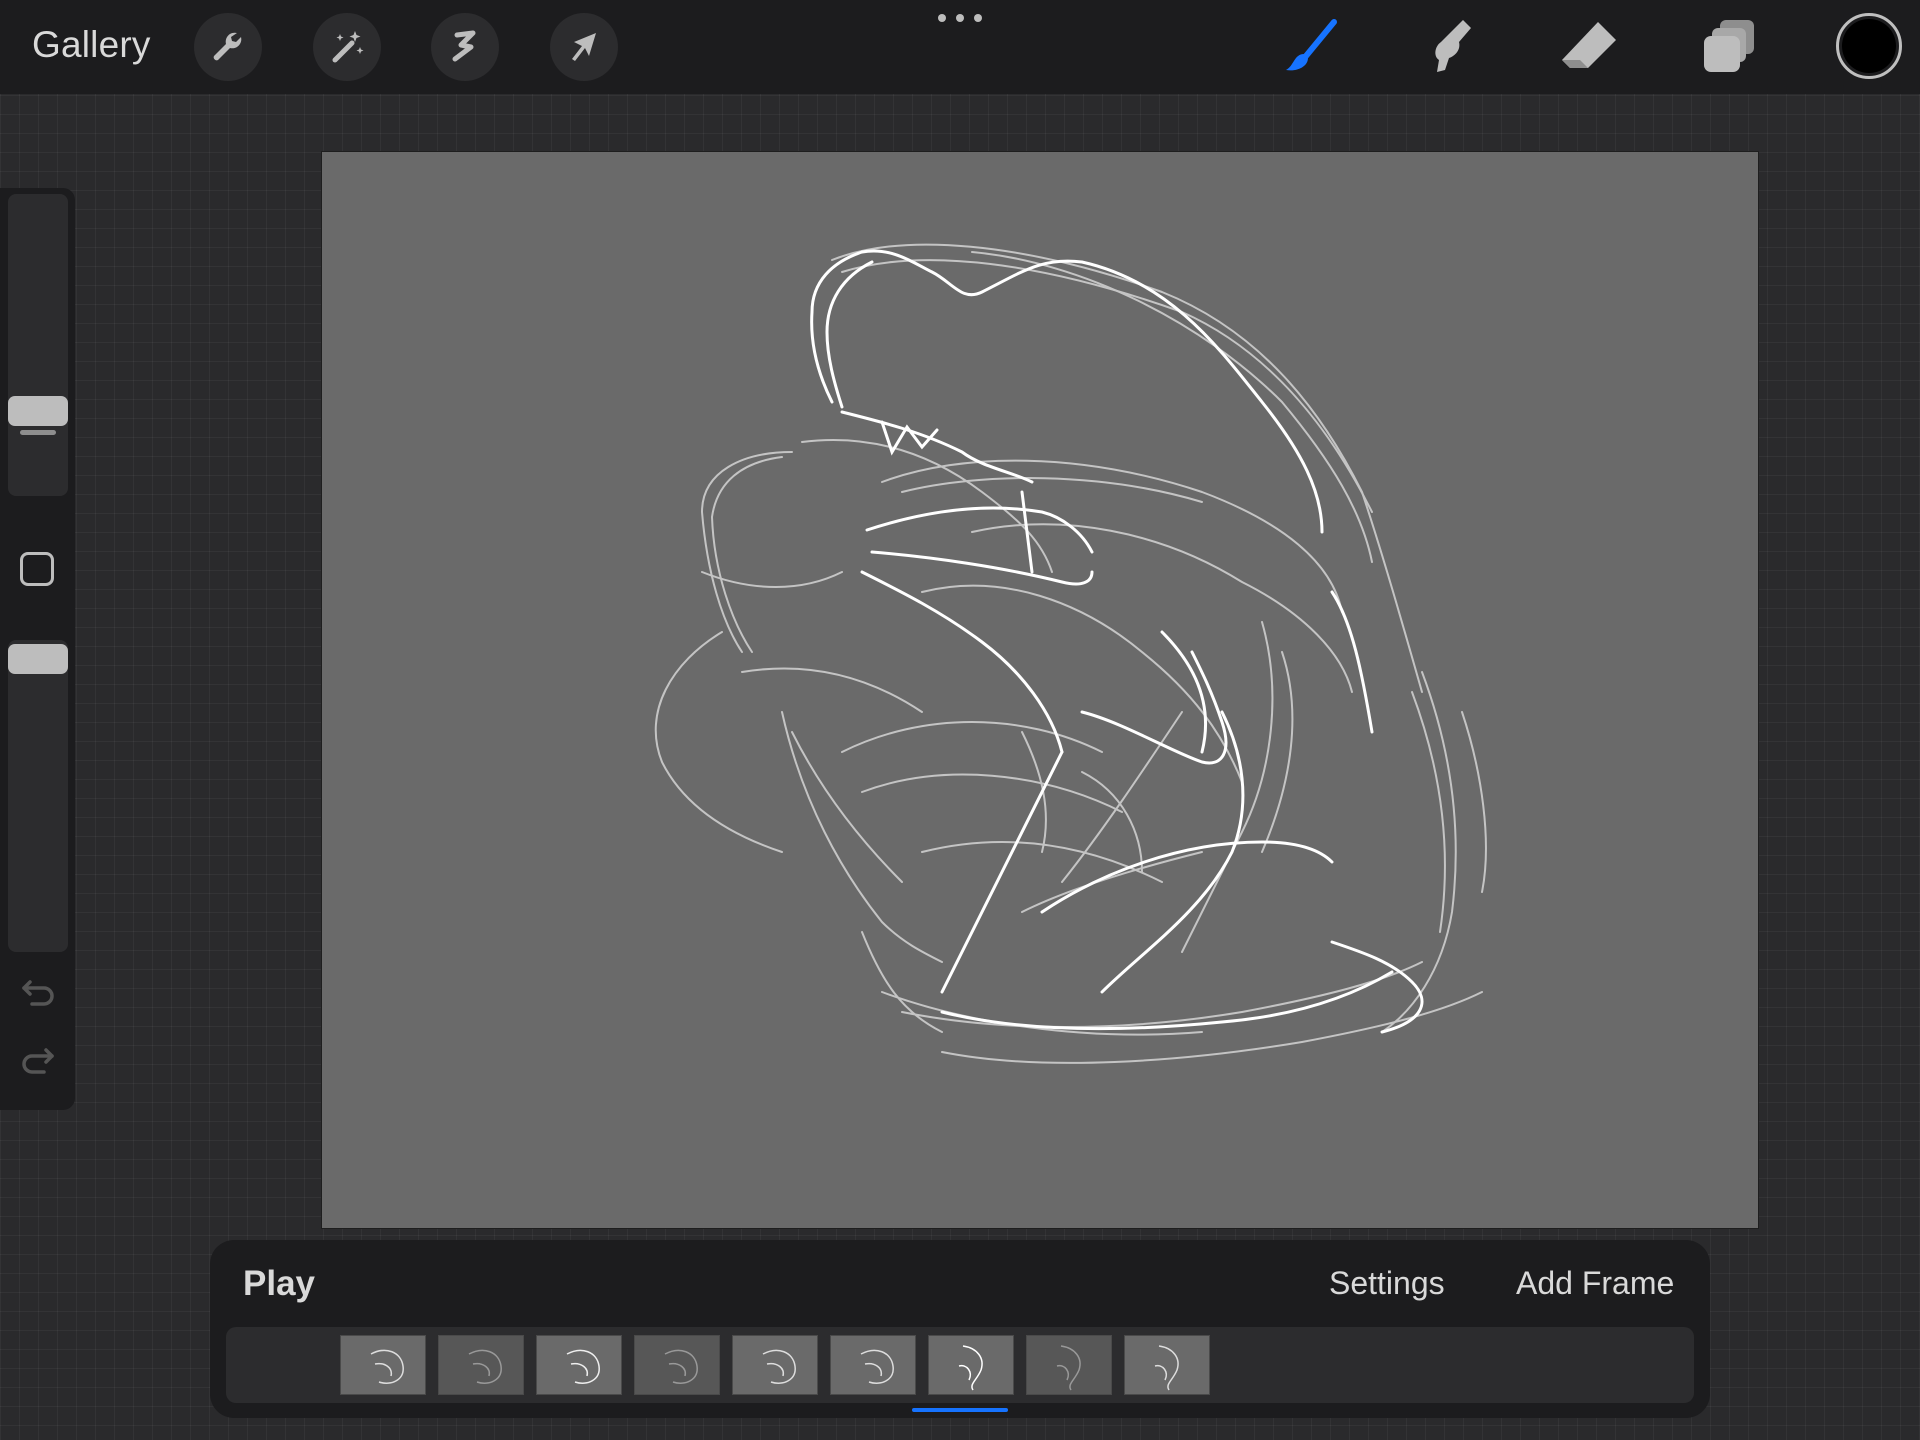 This screenshot has width=1920, height=1440. I want to click on selection-button, so click(465, 47).